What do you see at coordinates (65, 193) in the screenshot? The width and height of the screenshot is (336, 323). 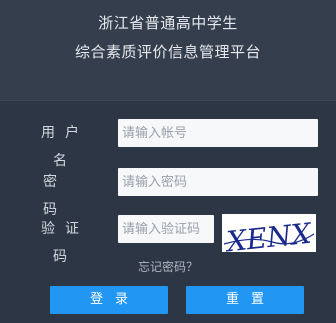 I see `password-label: 密码` at bounding box center [65, 193].